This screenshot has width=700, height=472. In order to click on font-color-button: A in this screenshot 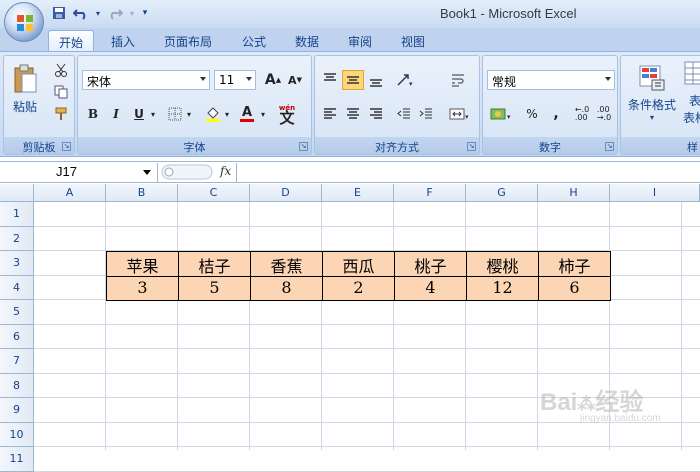, I will do `click(247, 114)`.